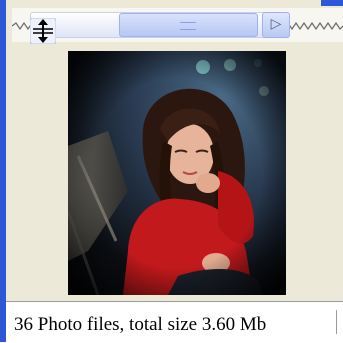 The image size is (343, 343). I want to click on scrollbar-thumb, so click(188, 25).